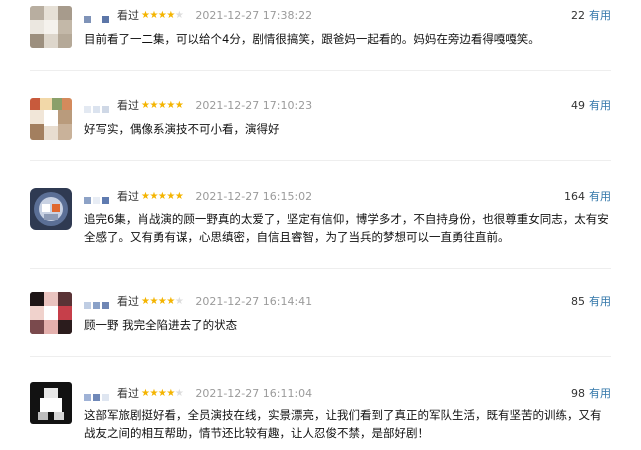  Describe the element at coordinates (587, 197) in the screenshot. I see `vote-area: 164 有用` at that location.